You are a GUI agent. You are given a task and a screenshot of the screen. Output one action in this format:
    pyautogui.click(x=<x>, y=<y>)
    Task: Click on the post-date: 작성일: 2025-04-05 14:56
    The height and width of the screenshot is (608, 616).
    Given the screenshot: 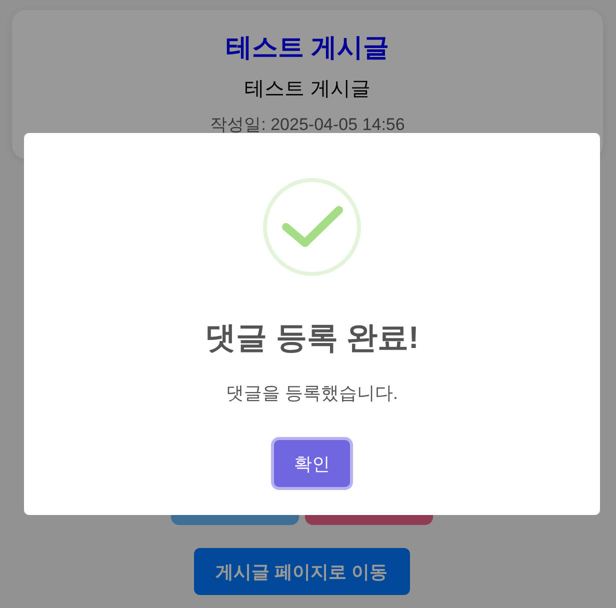 What is the action you would take?
    pyautogui.click(x=307, y=124)
    